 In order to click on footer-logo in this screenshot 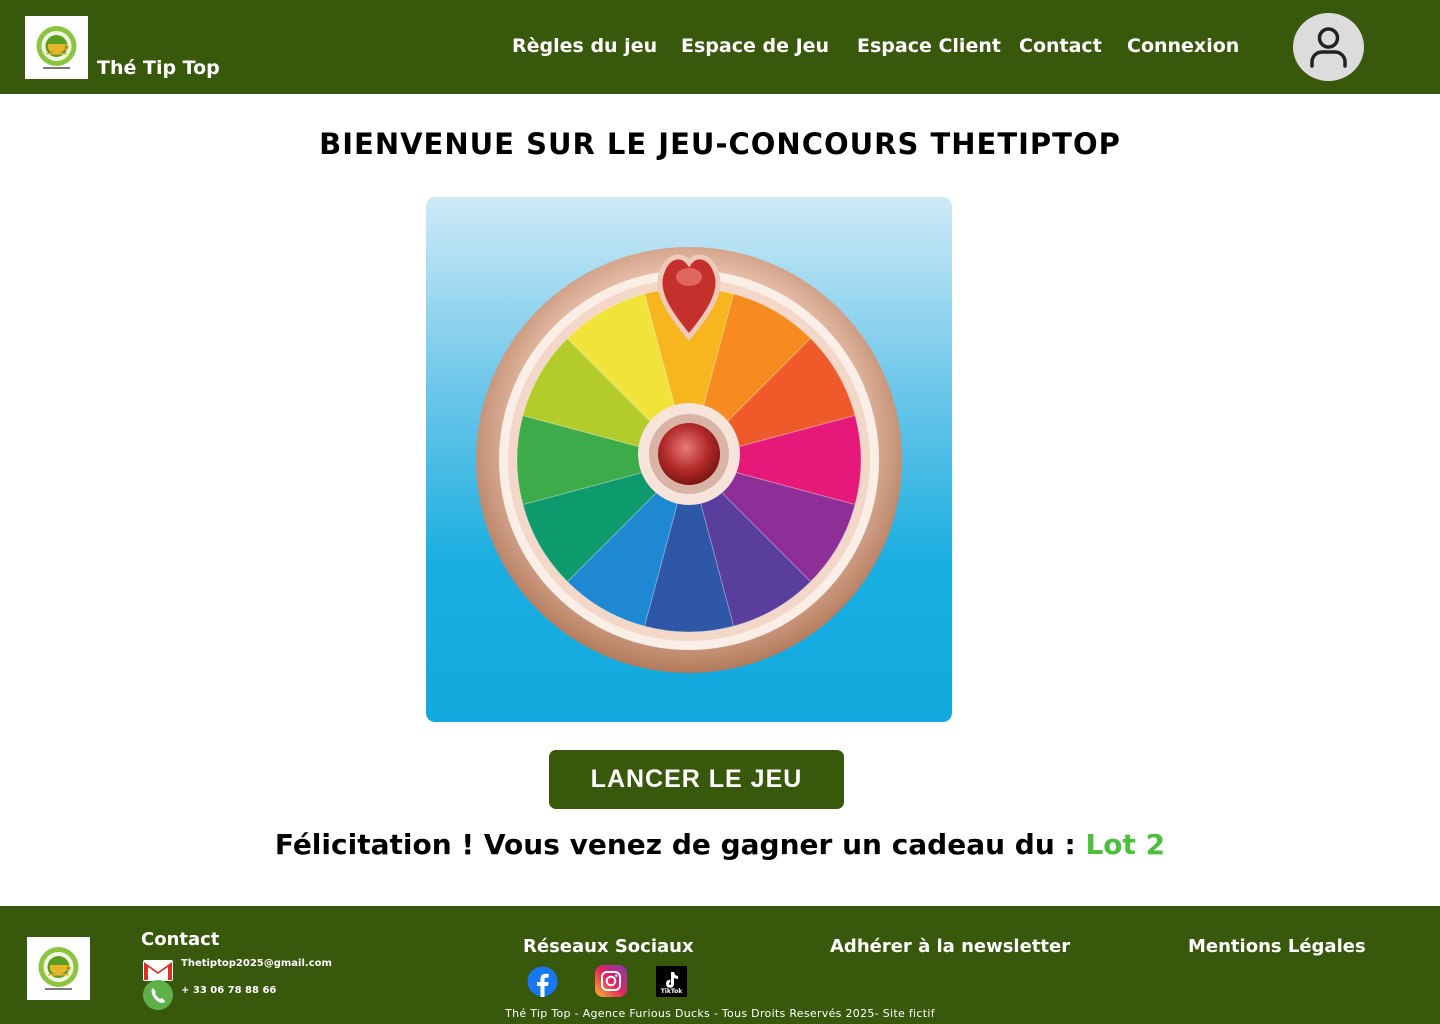, I will do `click(58, 968)`.